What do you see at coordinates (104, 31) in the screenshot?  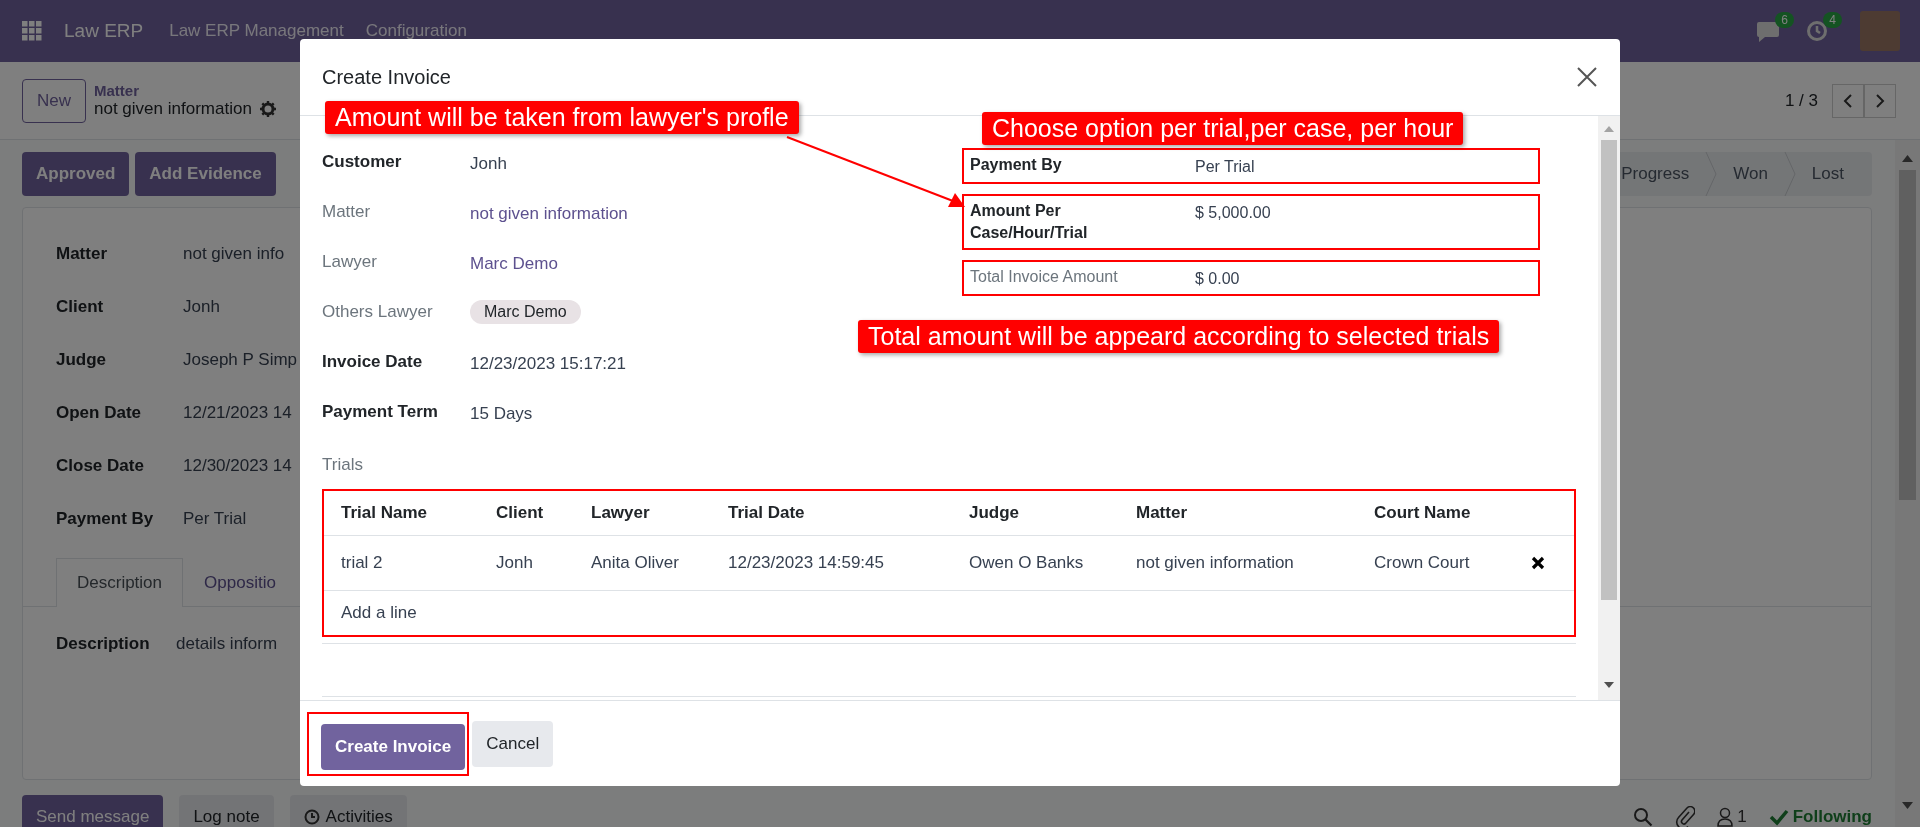 I see `app-name: Law ERP` at bounding box center [104, 31].